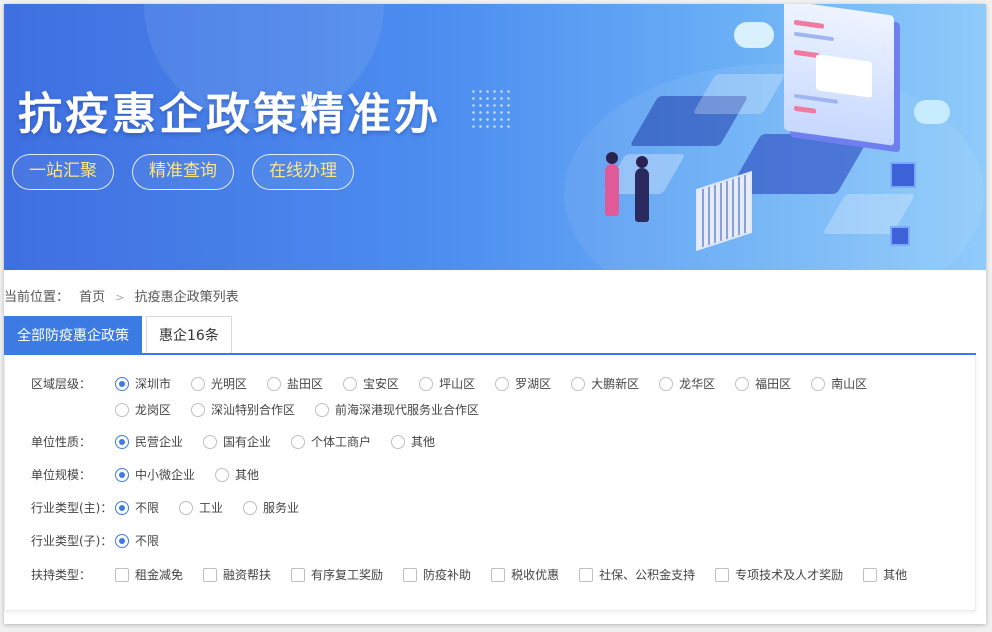 Image resolution: width=992 pixels, height=632 pixels. I want to click on checkbox-option-support-type: 其他, so click(885, 575).